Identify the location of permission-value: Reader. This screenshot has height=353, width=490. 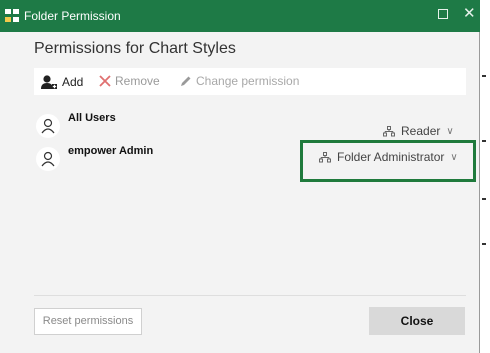
(421, 131).